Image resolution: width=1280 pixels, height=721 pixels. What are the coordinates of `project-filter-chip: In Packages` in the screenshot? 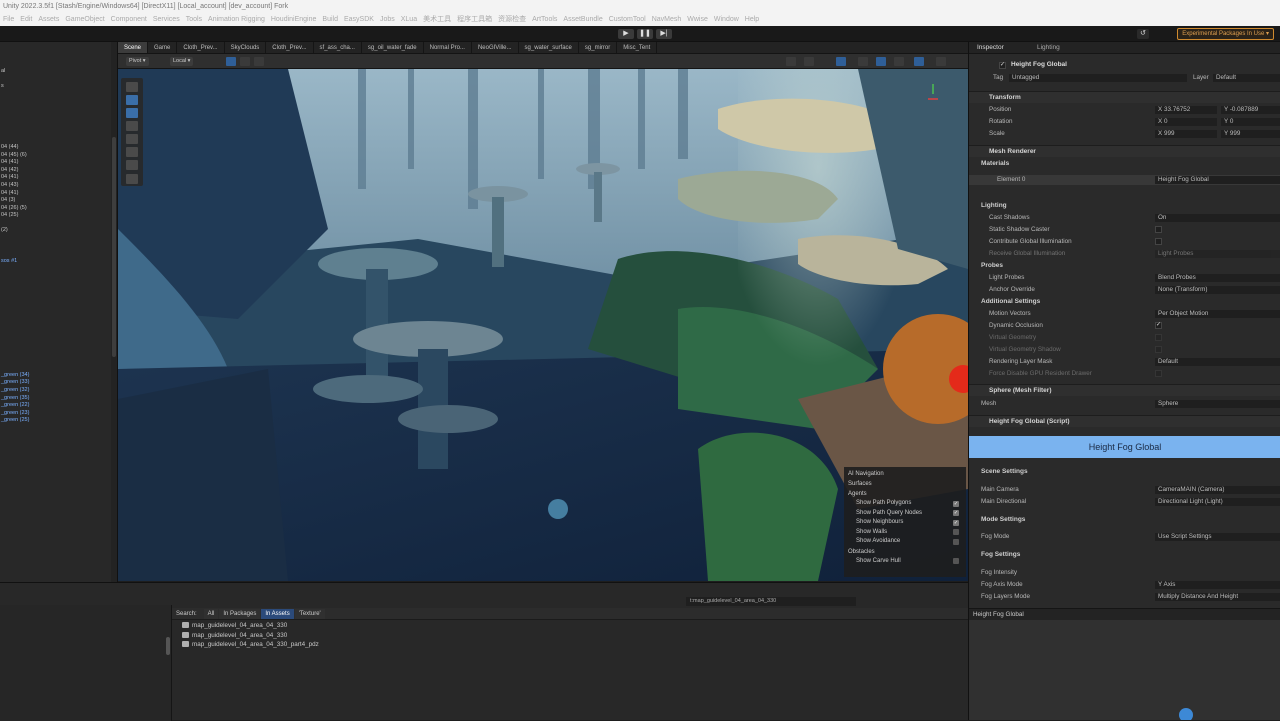 It's located at (240, 614).